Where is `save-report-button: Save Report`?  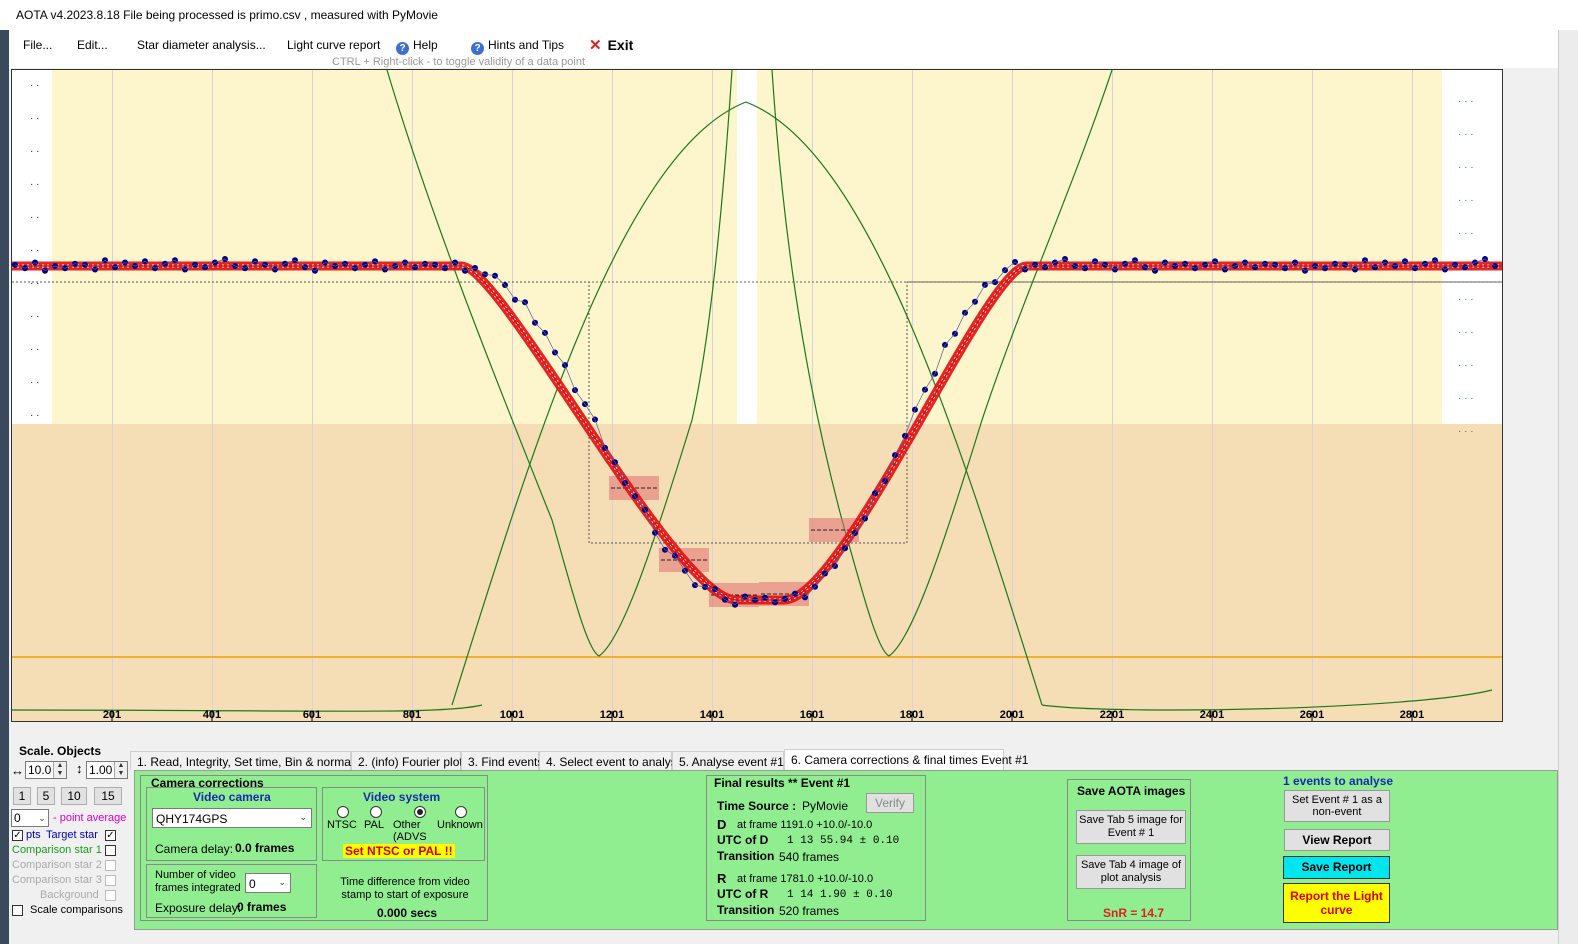 save-report-button: Save Report is located at coordinates (1336, 867).